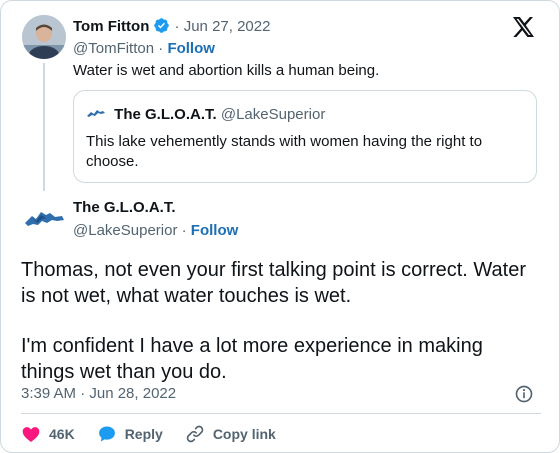 Image resolution: width=560 pixels, height=453 pixels. I want to click on divider, so click(281, 413).